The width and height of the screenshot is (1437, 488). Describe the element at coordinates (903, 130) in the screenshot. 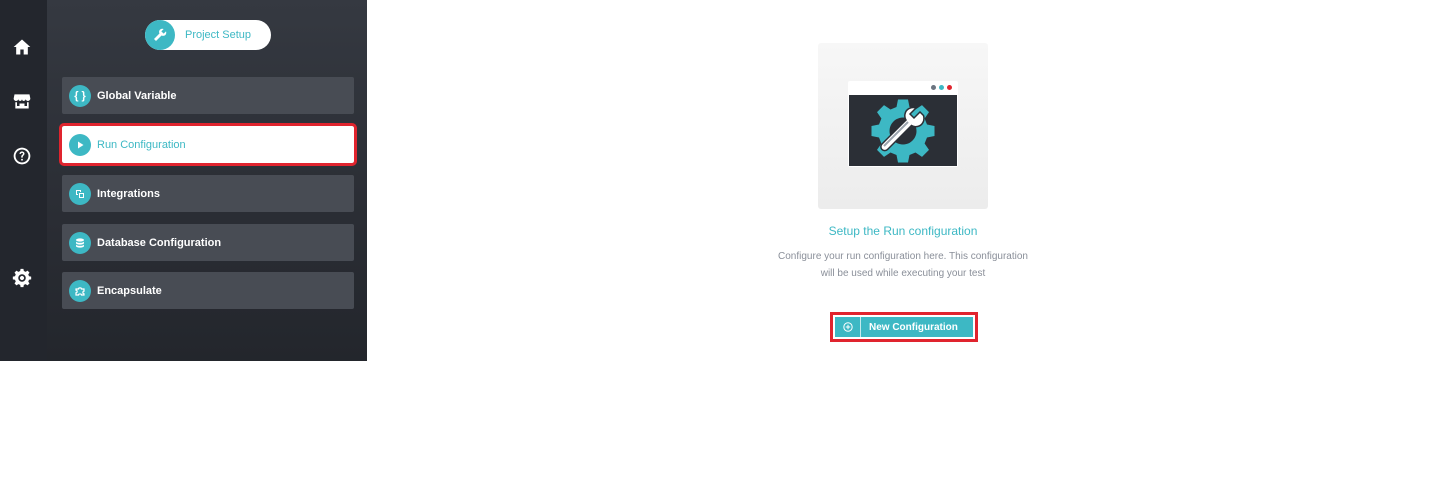

I see `gear-wrench-icon` at that location.